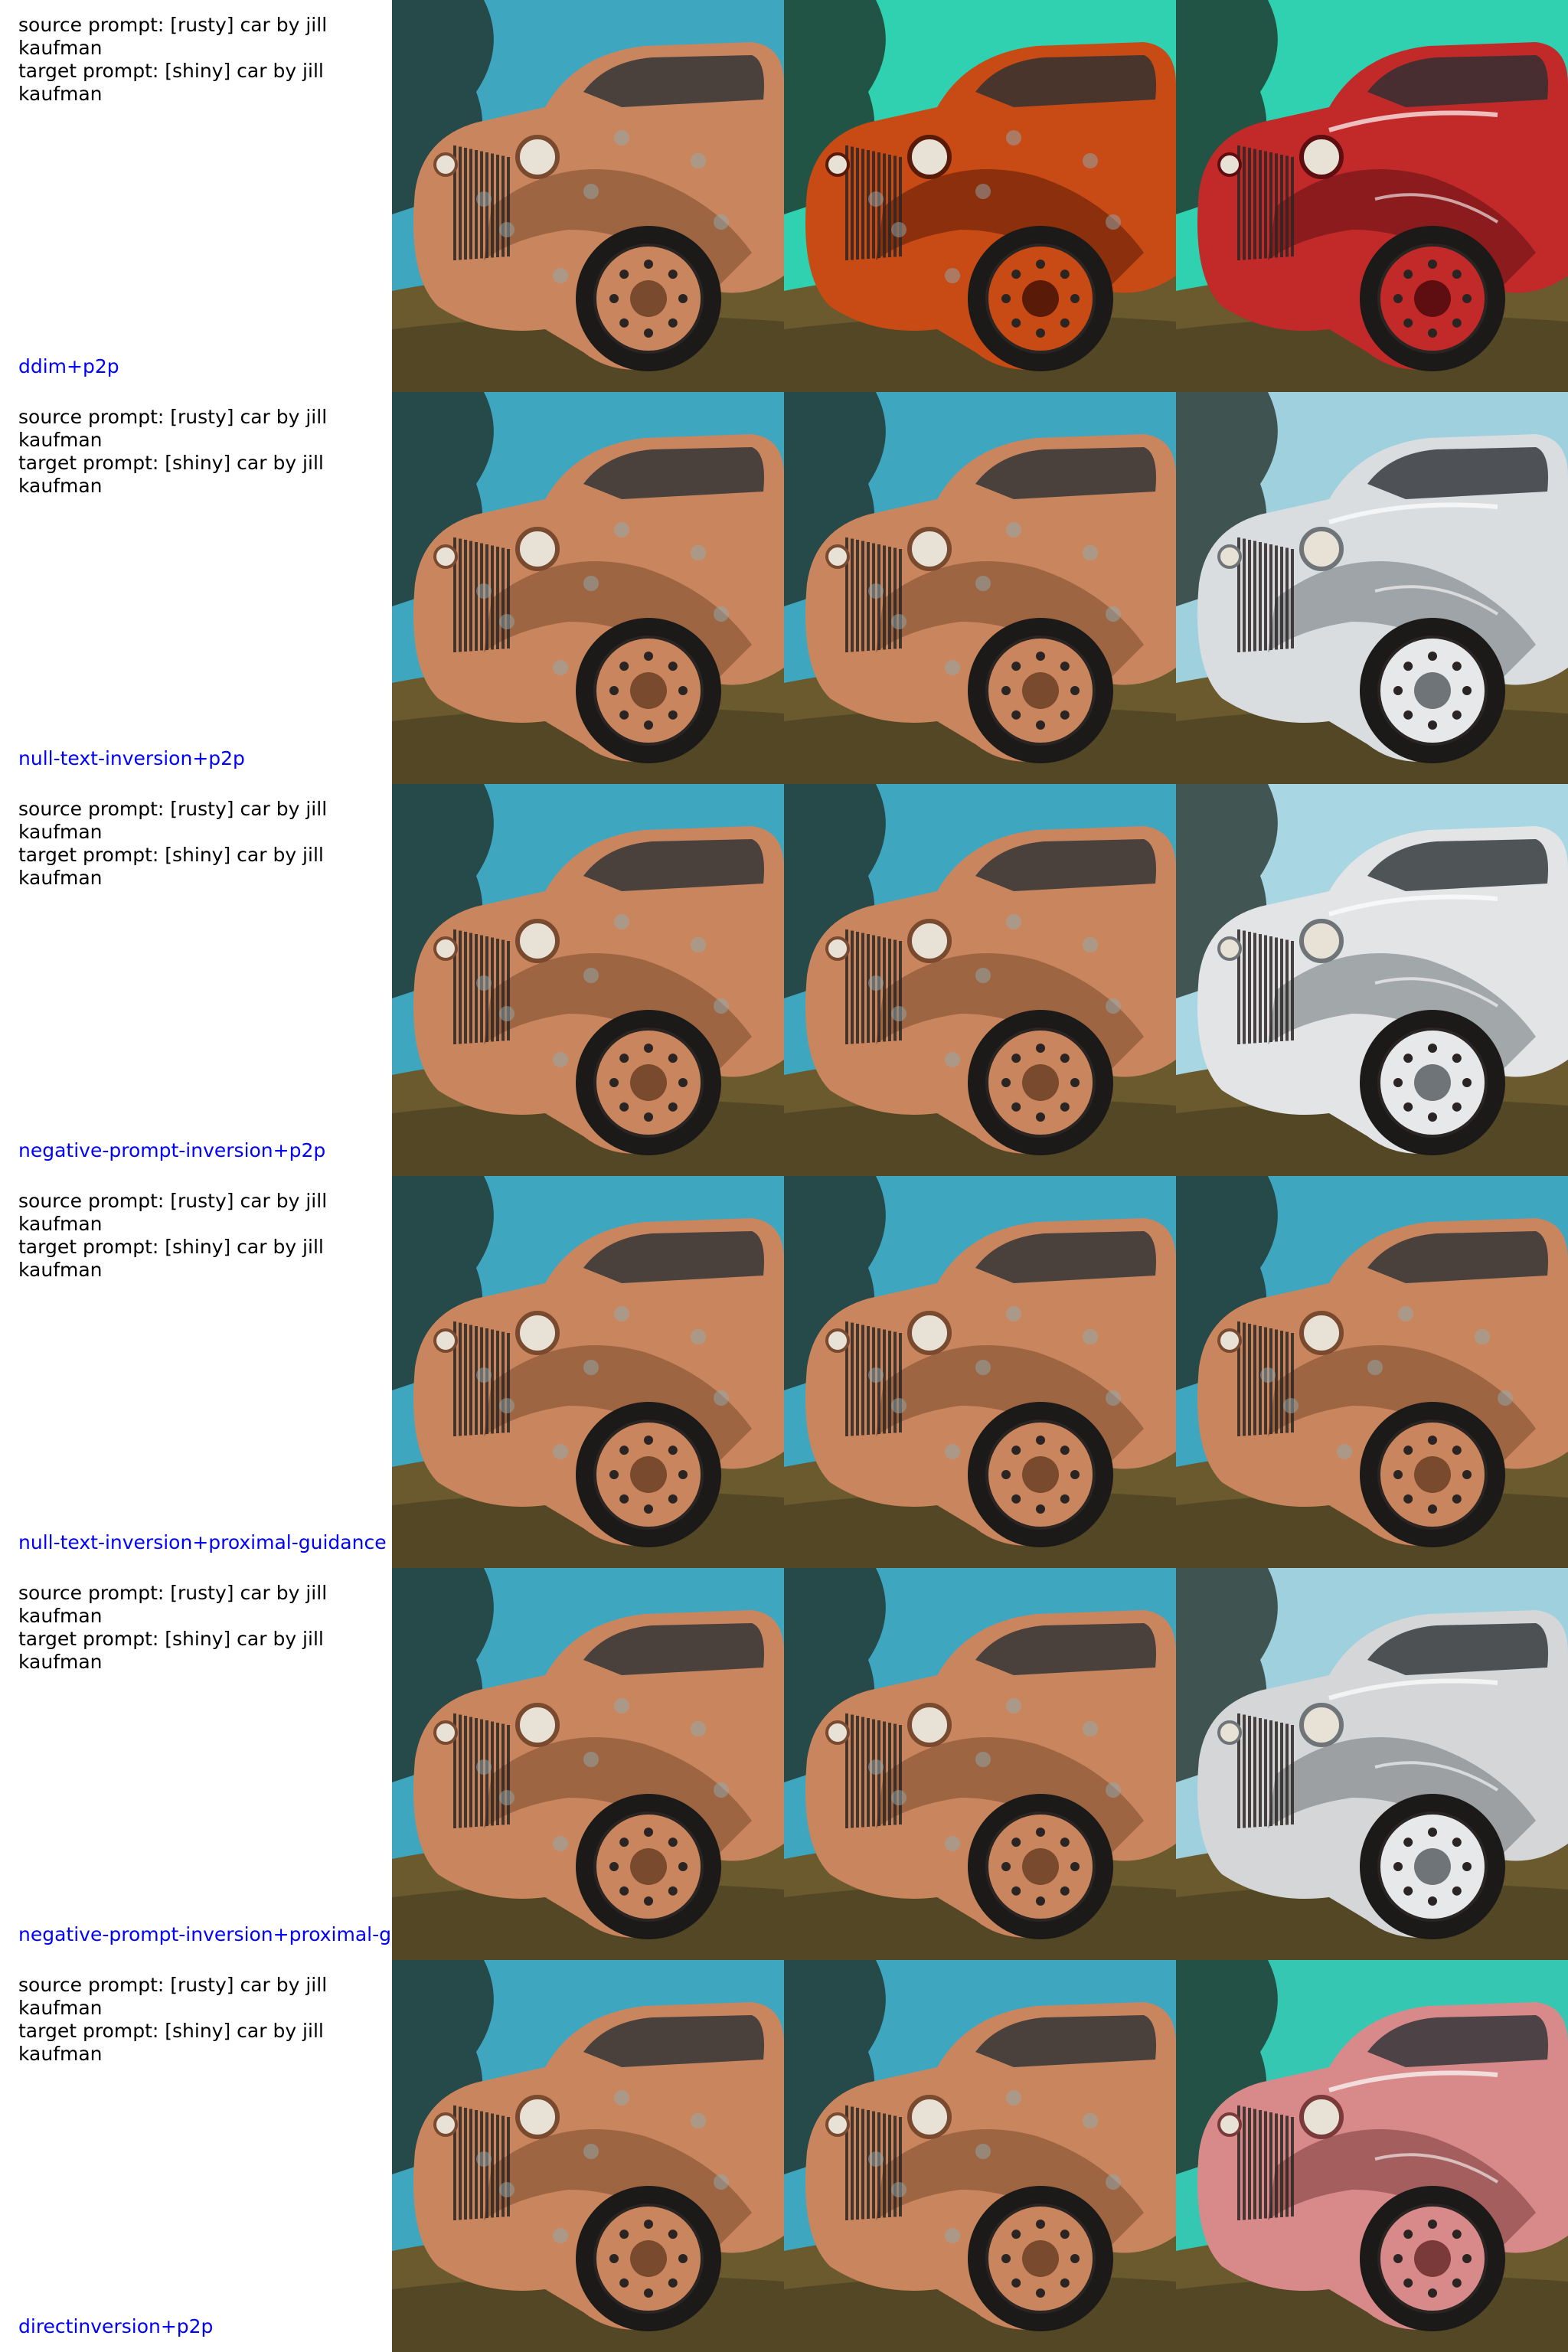 The width and height of the screenshot is (1568, 2352). I want to click on method-label: negative-prompt-inversion+p2p, so click(172, 1150).